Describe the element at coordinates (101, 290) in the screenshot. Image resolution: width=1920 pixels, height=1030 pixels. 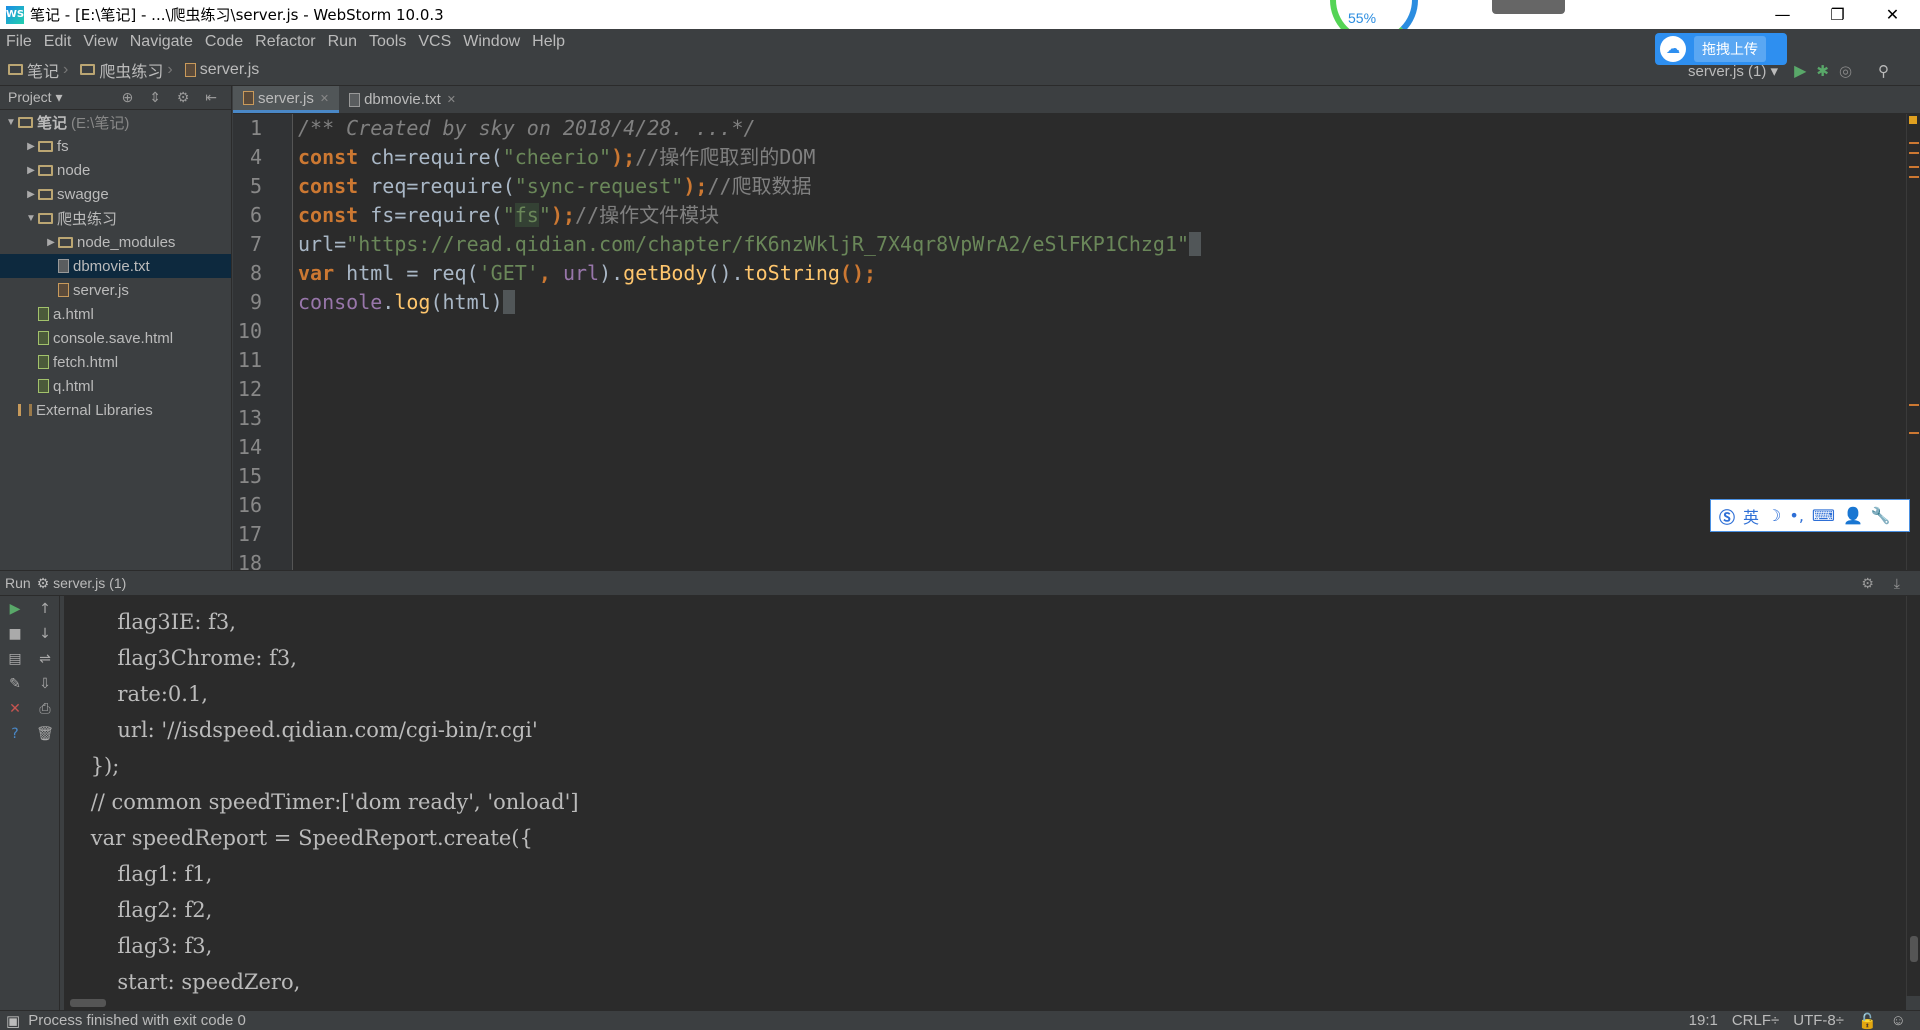
I see `tree-item-label: server.js` at that location.